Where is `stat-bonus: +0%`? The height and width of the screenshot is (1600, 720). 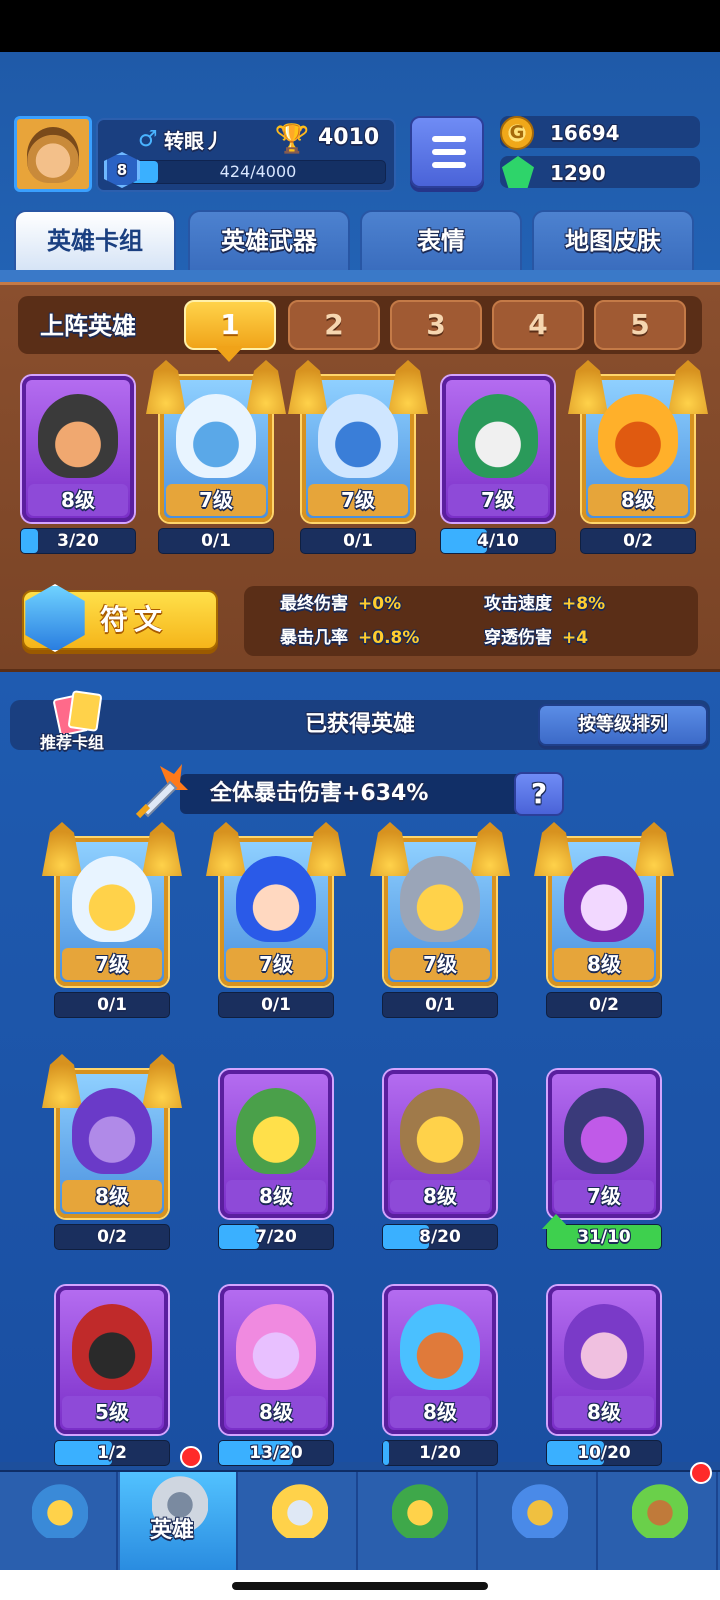 stat-bonus: +0% is located at coordinates (380, 604).